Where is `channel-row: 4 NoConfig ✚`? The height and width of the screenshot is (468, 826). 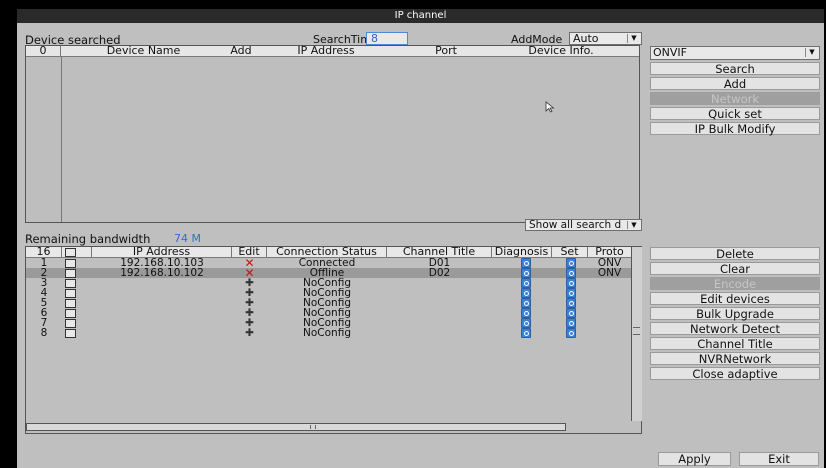 channel-row: 4 NoConfig ✚ is located at coordinates (328, 293).